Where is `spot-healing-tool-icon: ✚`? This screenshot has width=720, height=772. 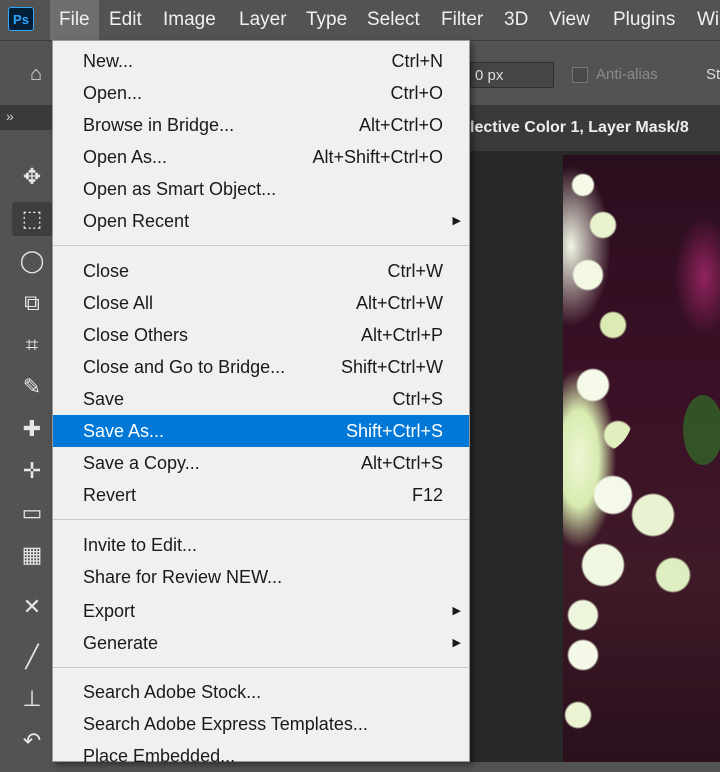
spot-healing-tool-icon: ✚ is located at coordinates (32, 429).